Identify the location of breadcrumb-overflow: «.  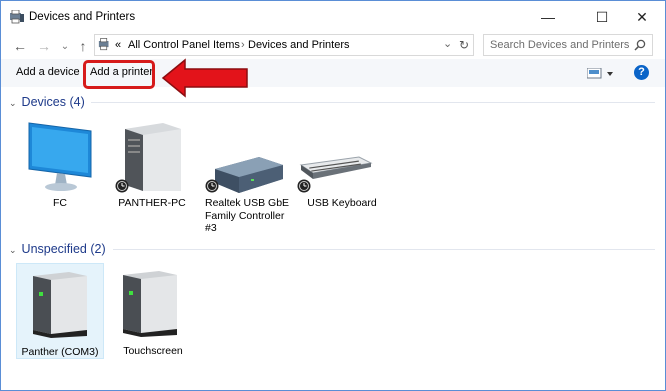
(118, 45).